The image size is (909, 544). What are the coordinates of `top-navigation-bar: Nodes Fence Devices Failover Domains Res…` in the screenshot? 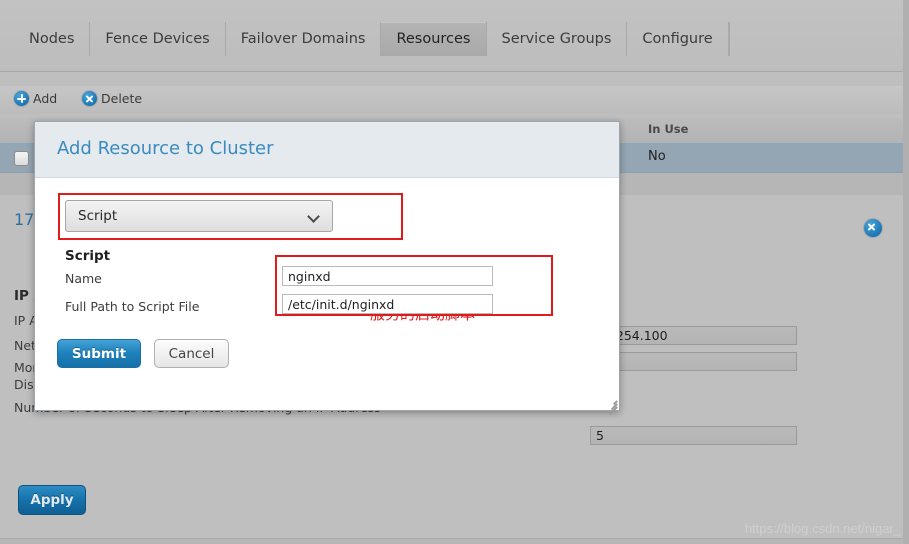 It's located at (454, 36).